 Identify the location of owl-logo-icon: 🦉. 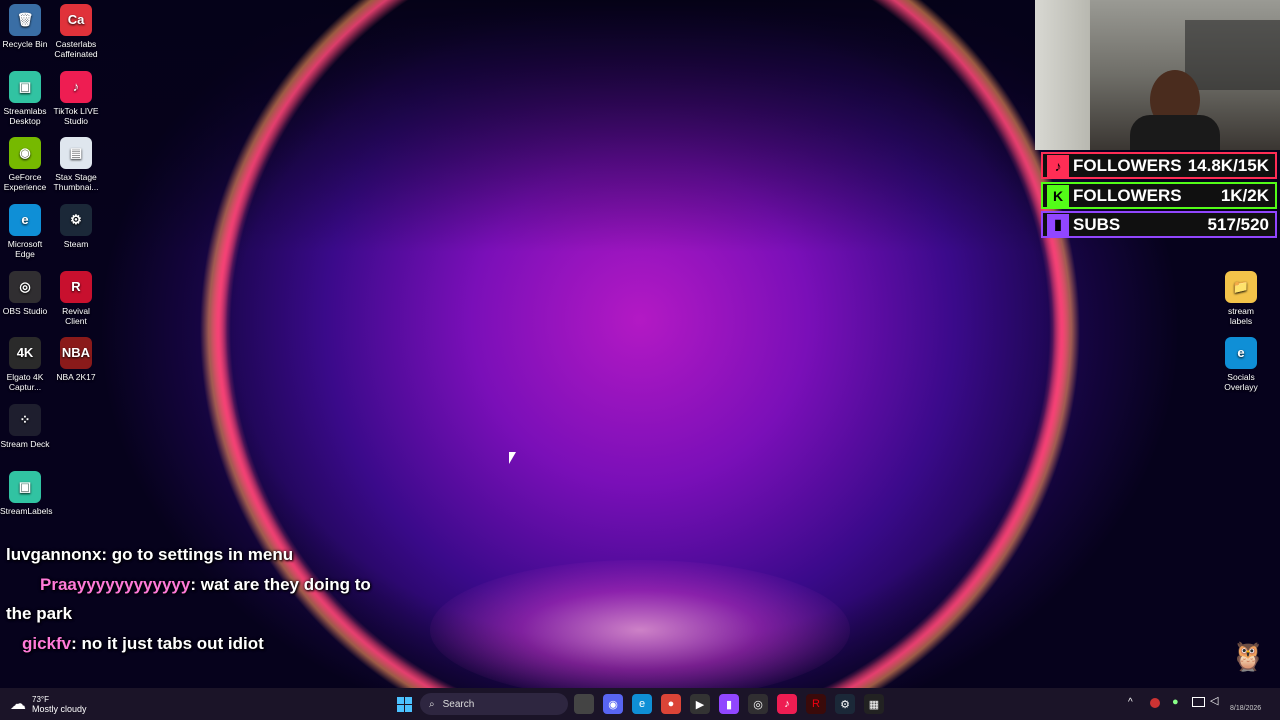
(1248, 656).